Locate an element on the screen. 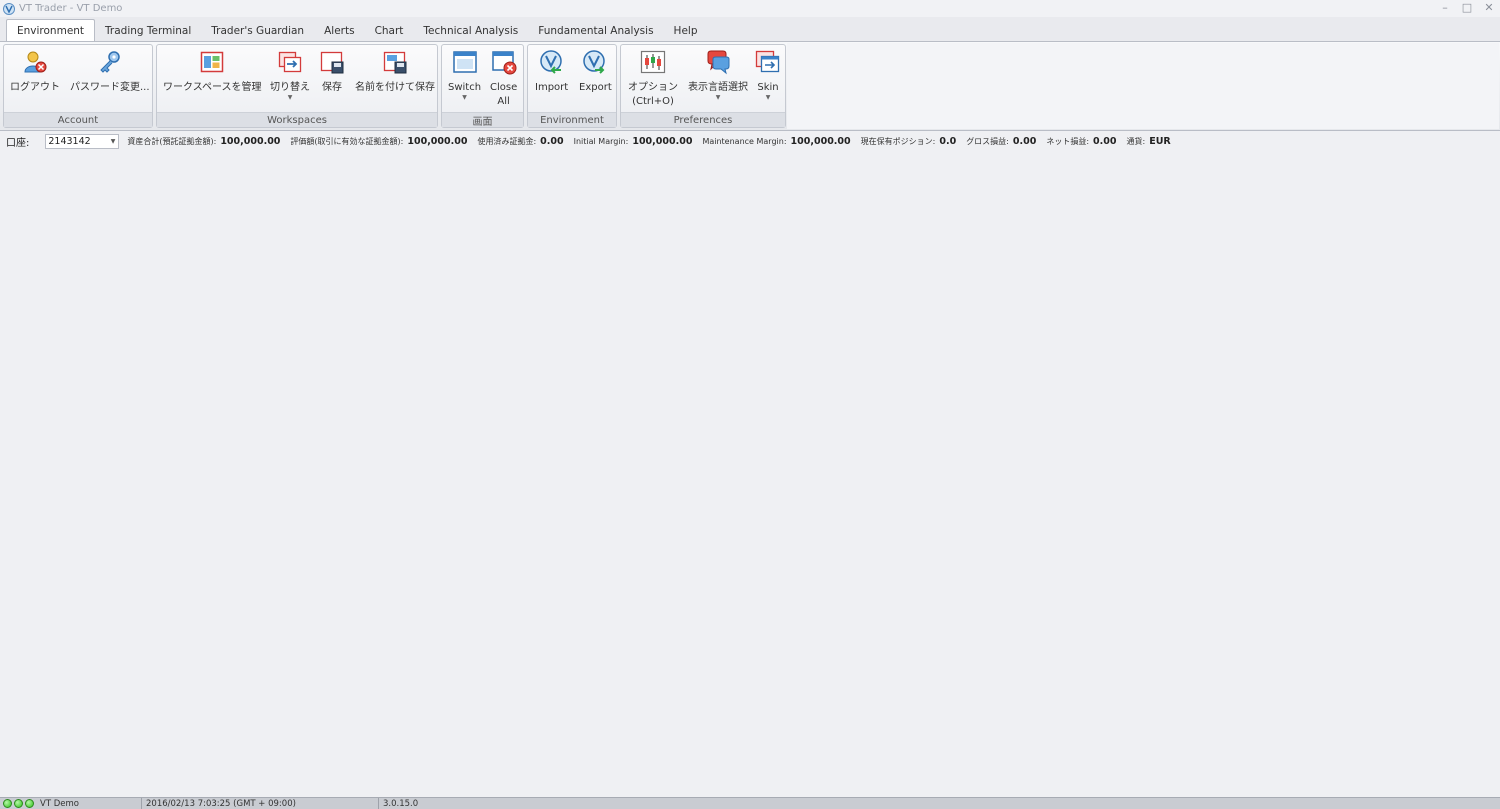 The height and width of the screenshot is (809, 1500). export-button: Export is located at coordinates (595, 72).